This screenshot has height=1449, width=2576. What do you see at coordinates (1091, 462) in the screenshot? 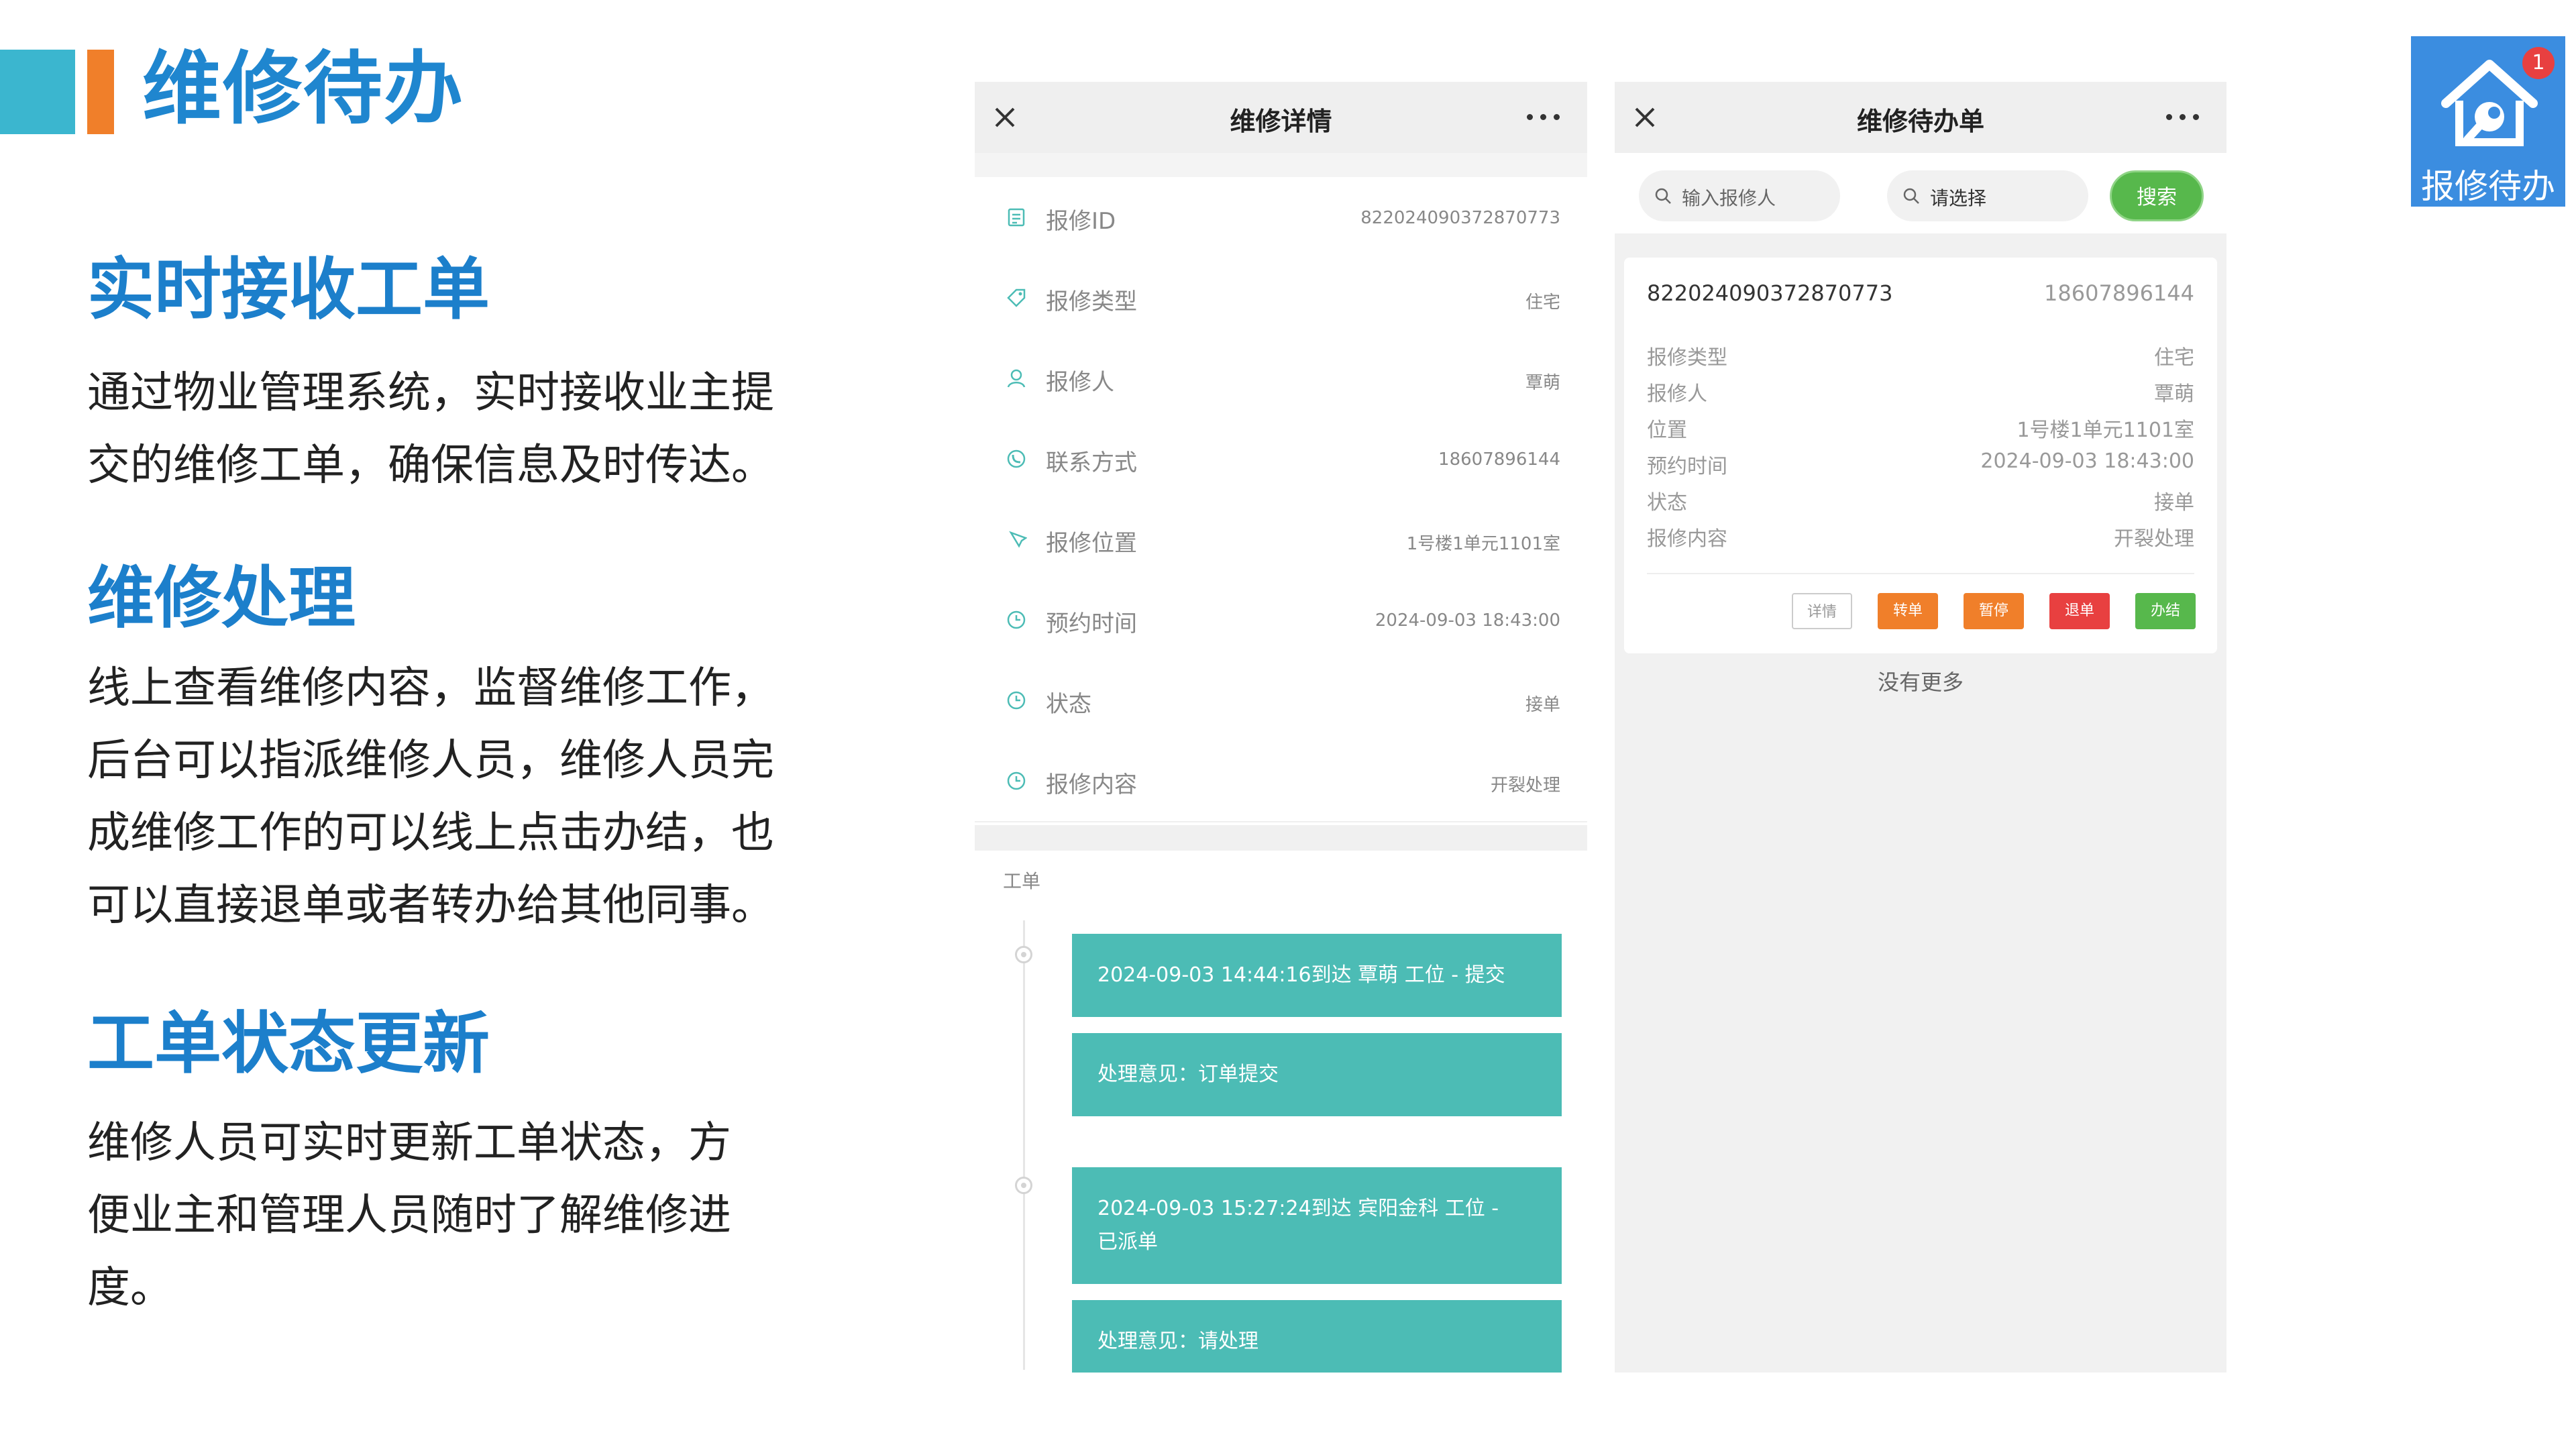
I see `detail-label: 联系方式` at bounding box center [1091, 462].